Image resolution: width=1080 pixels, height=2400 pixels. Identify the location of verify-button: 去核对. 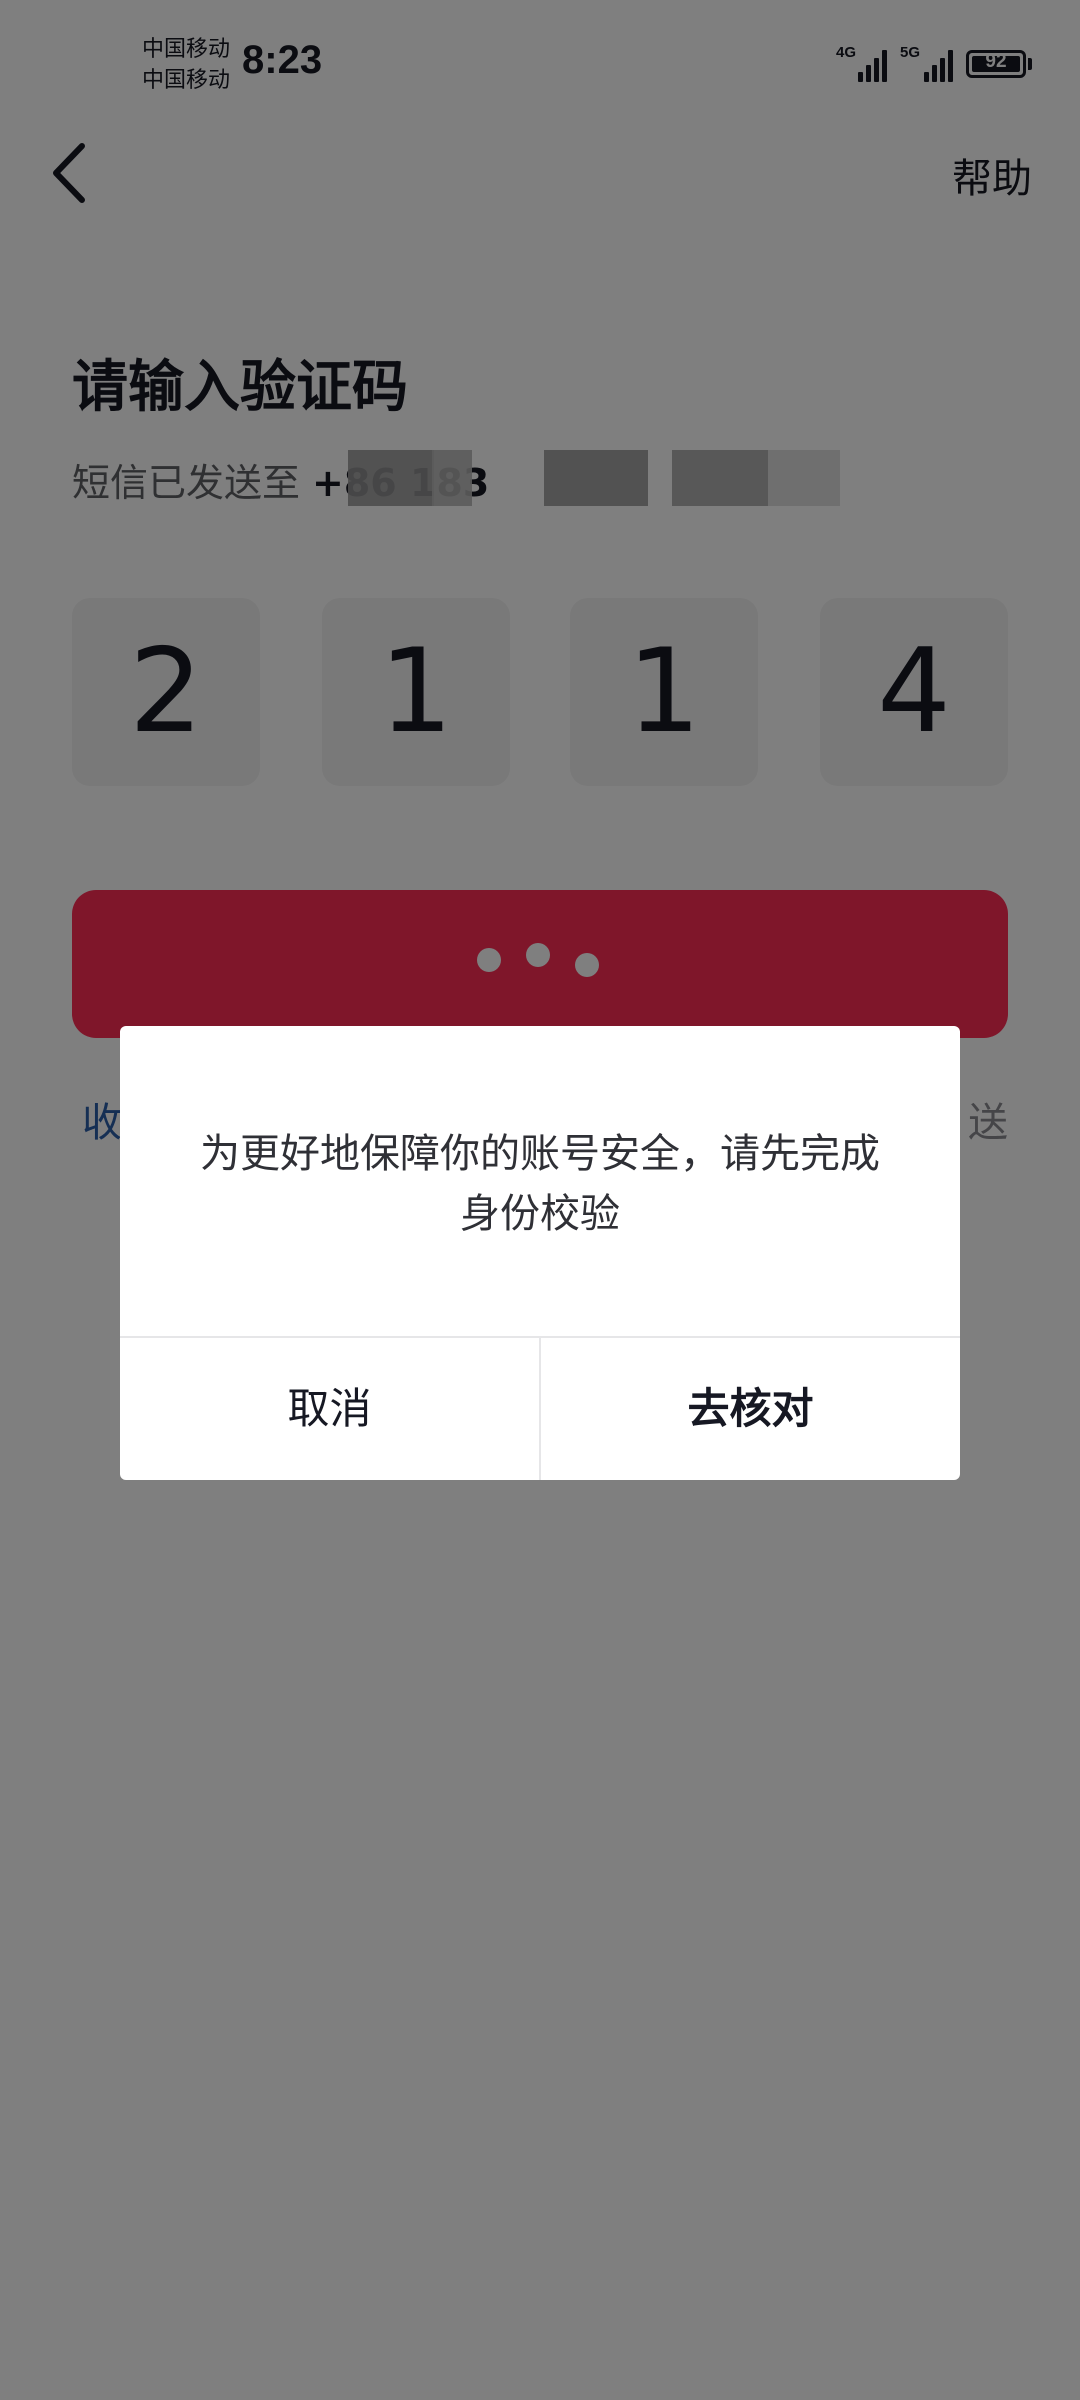
(750, 1409).